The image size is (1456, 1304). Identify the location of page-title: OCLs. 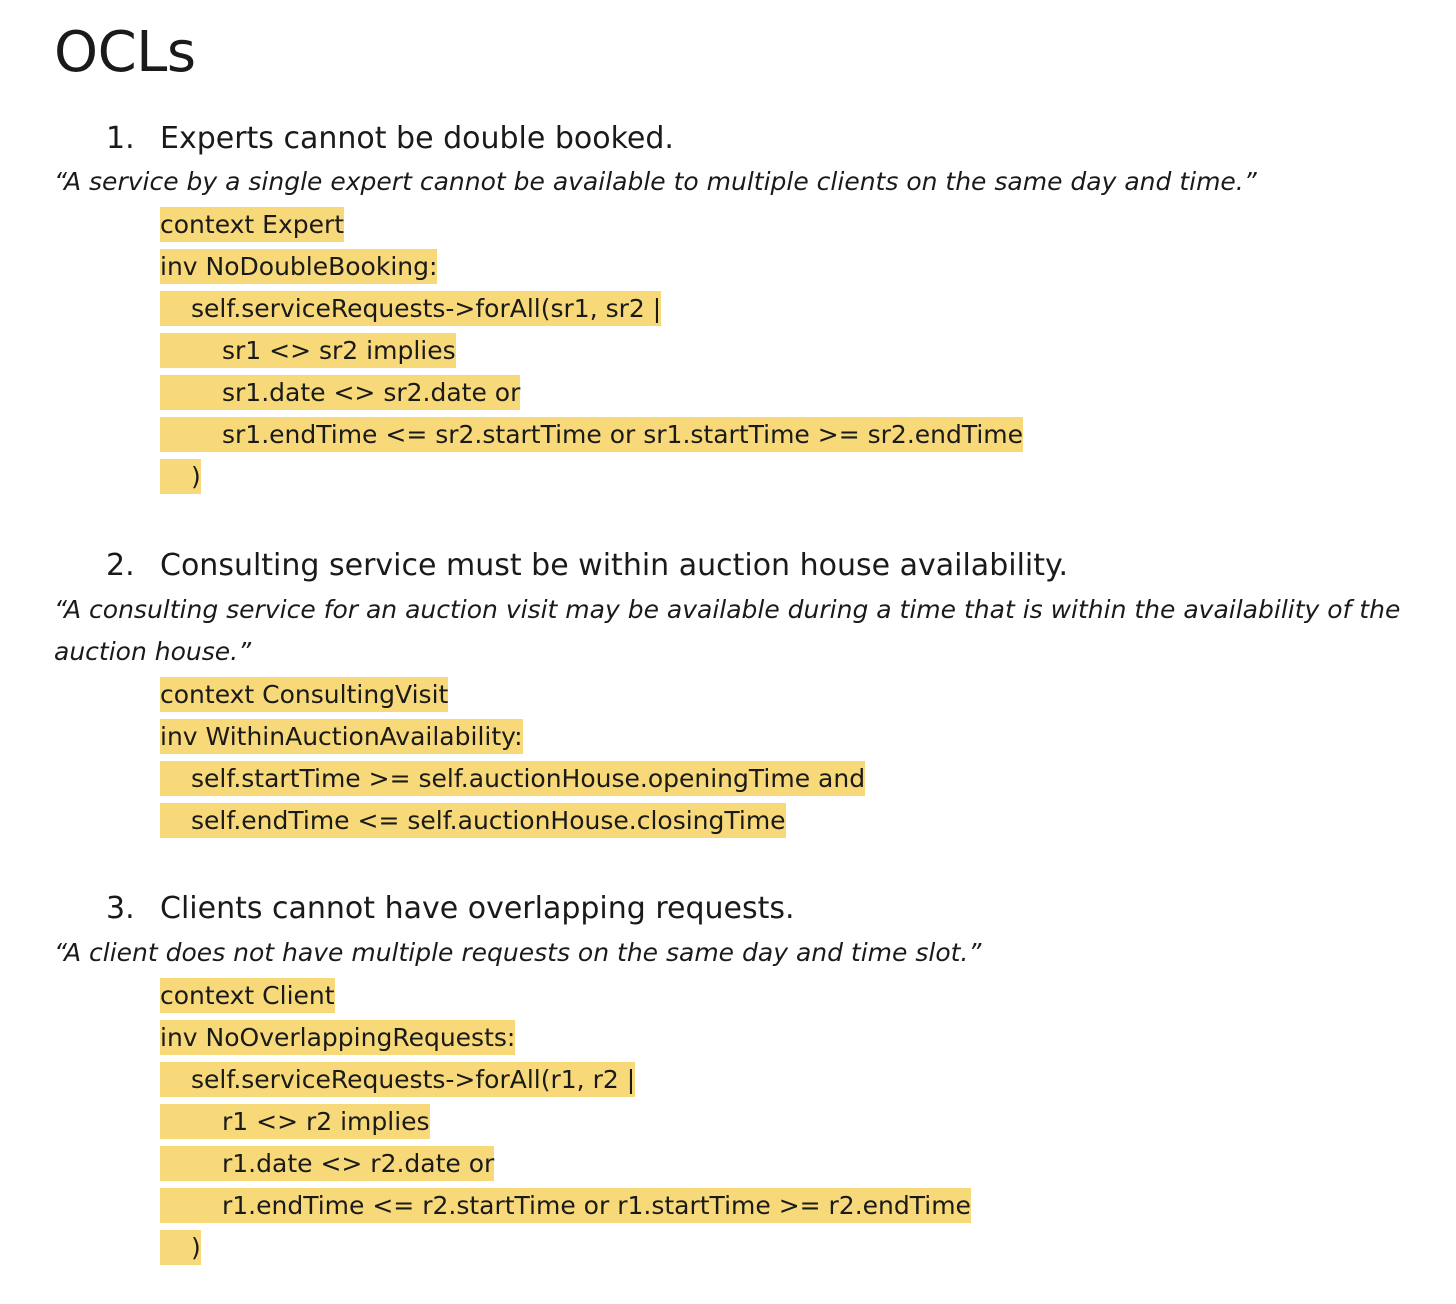
(125, 52).